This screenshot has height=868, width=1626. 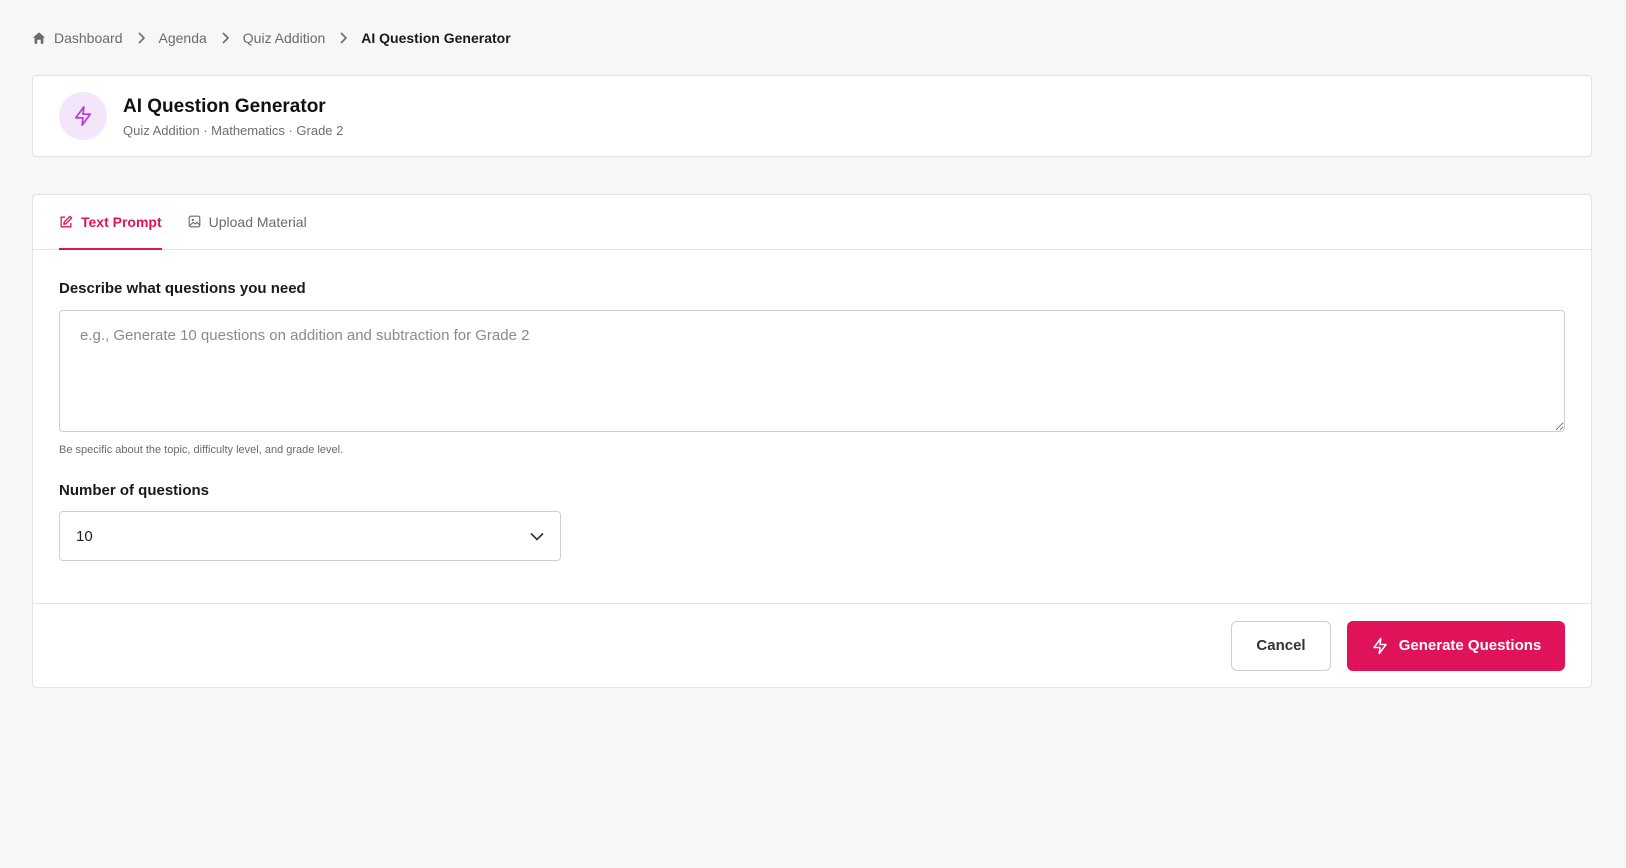 I want to click on home-icon, so click(x=39, y=38).